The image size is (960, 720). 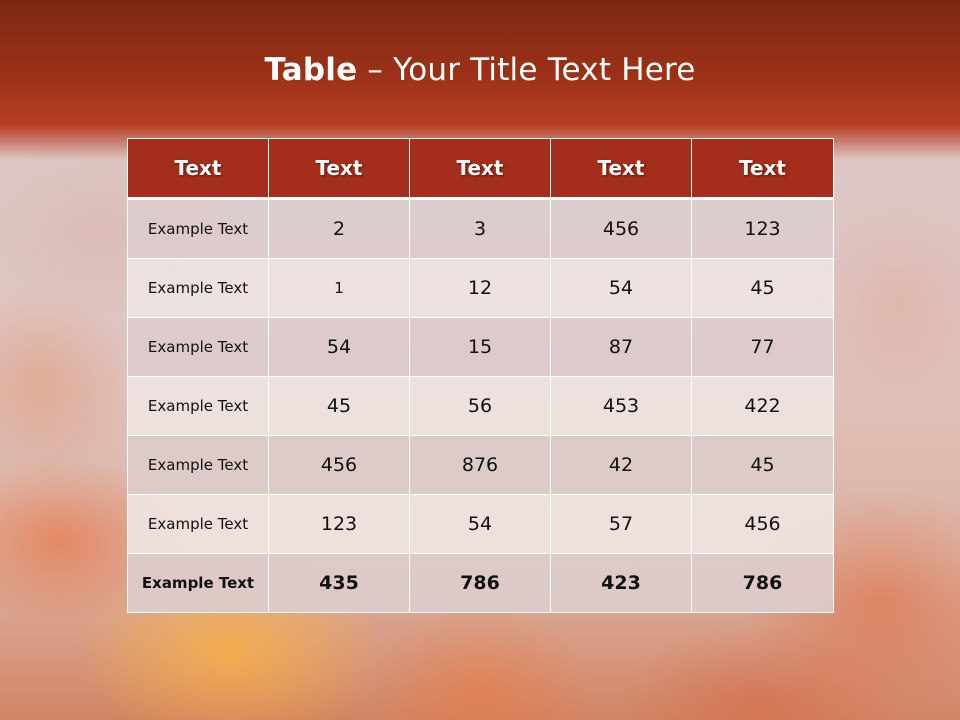 I want to click on total-cell: 435, so click(x=339, y=583).